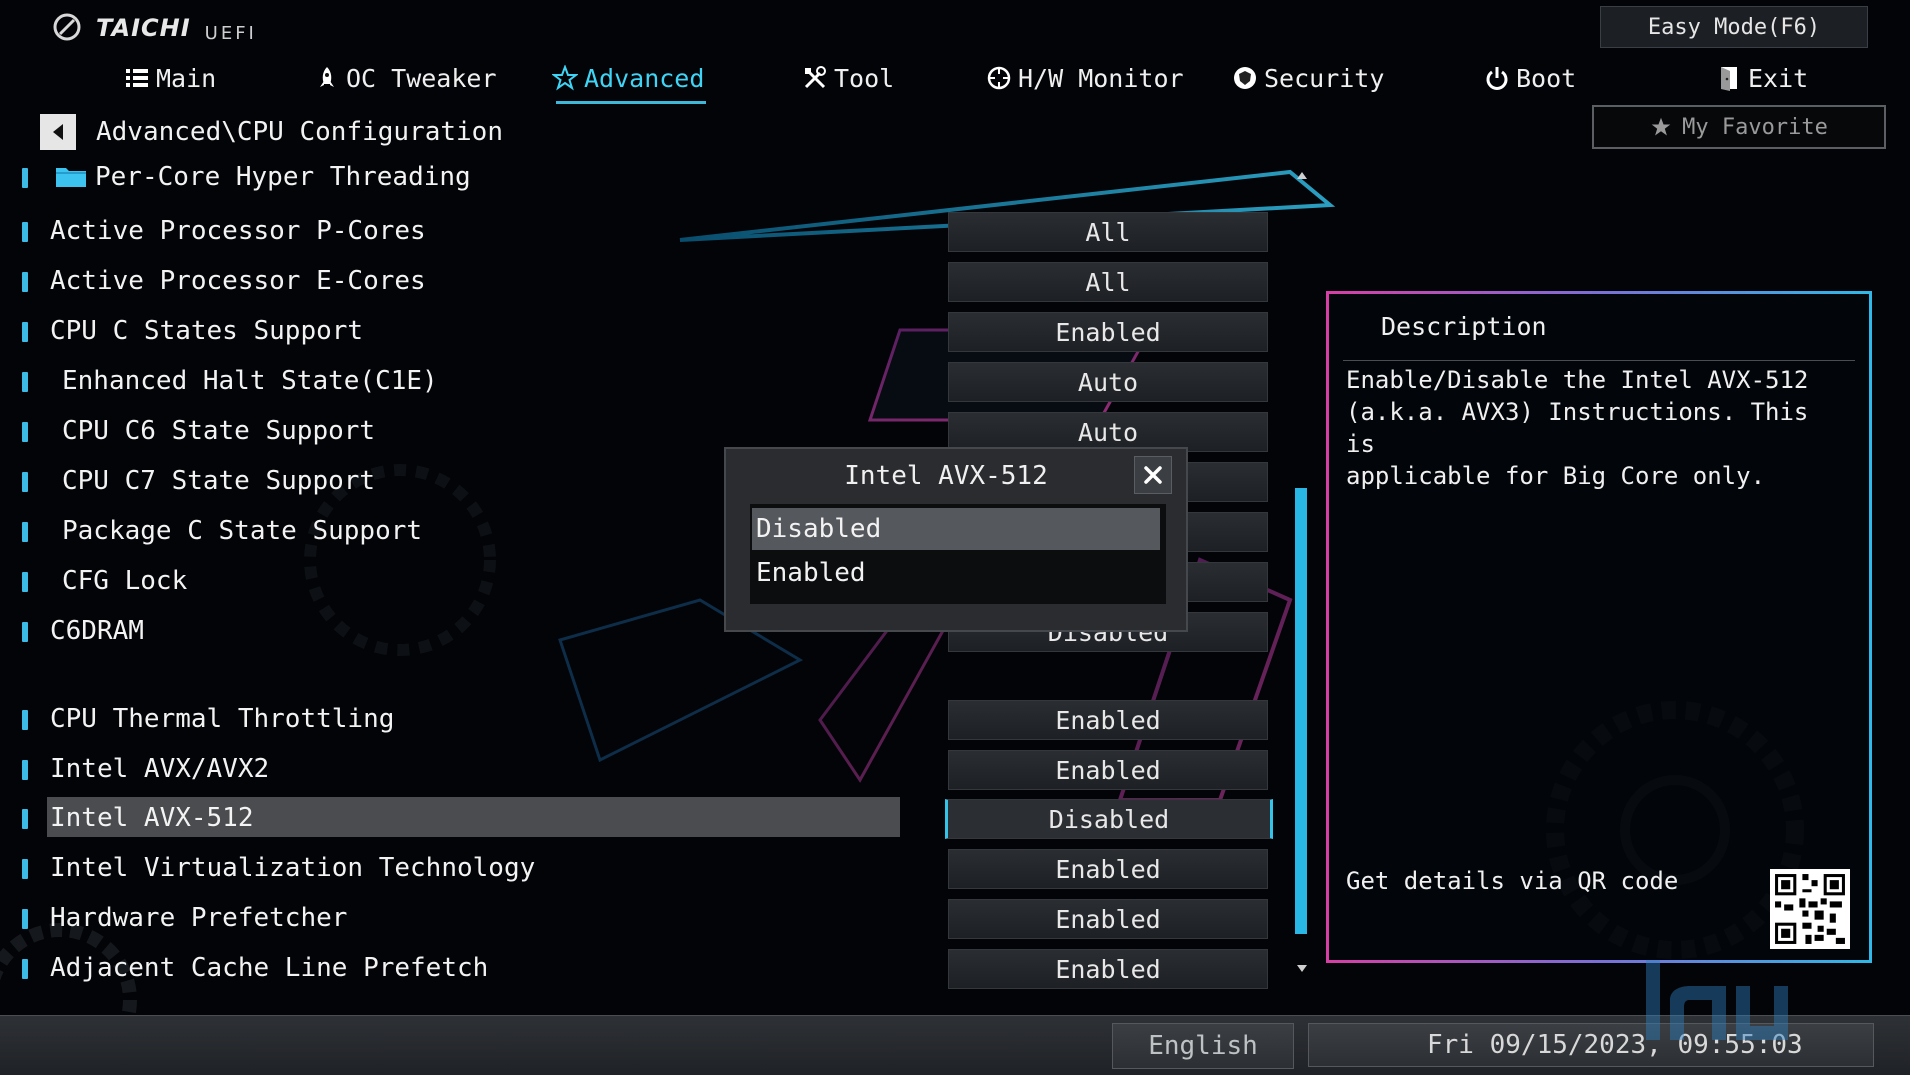 Image resolution: width=1910 pixels, height=1075 pixels. I want to click on star-icon, so click(1661, 126).